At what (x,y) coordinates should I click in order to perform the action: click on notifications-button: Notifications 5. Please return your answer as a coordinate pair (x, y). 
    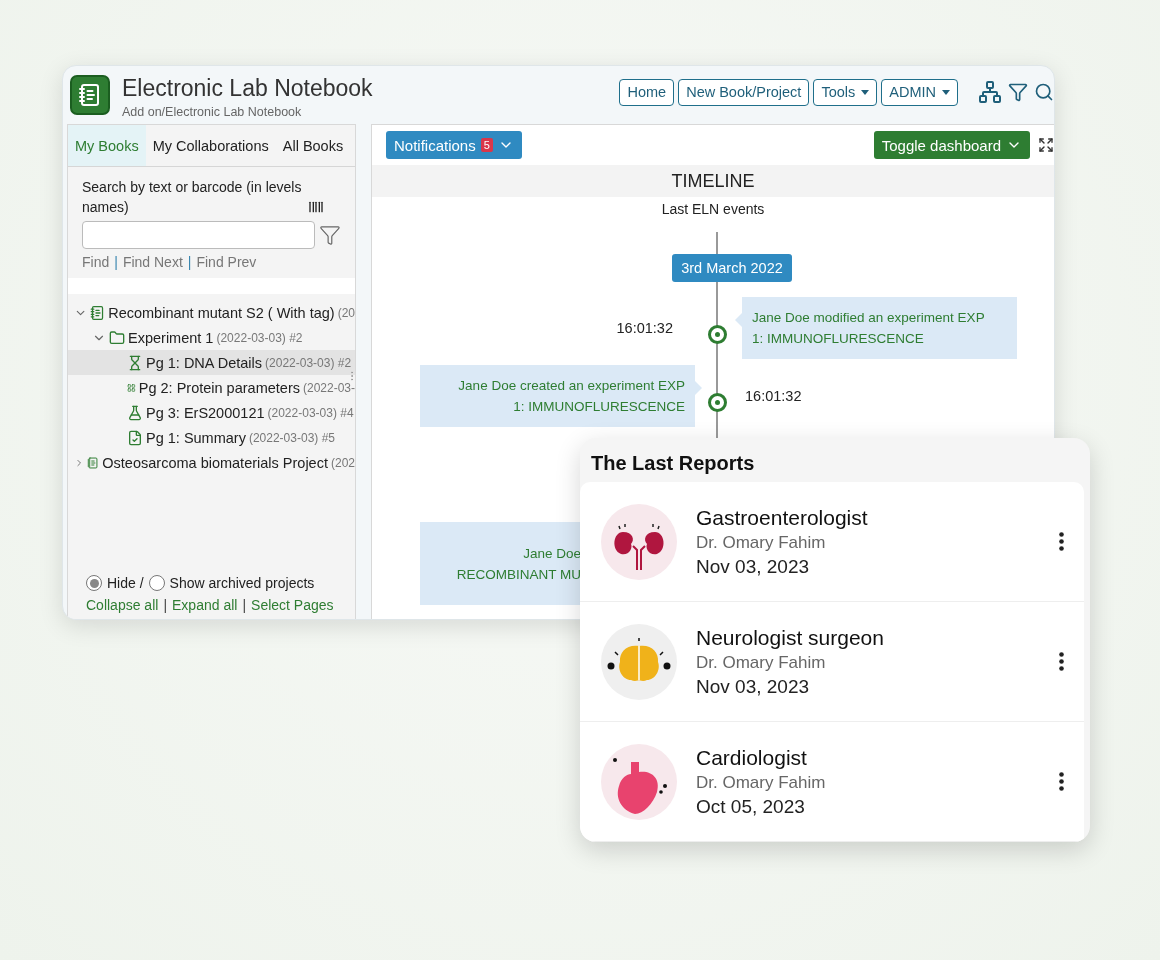
    Looking at the image, I should click on (454, 145).